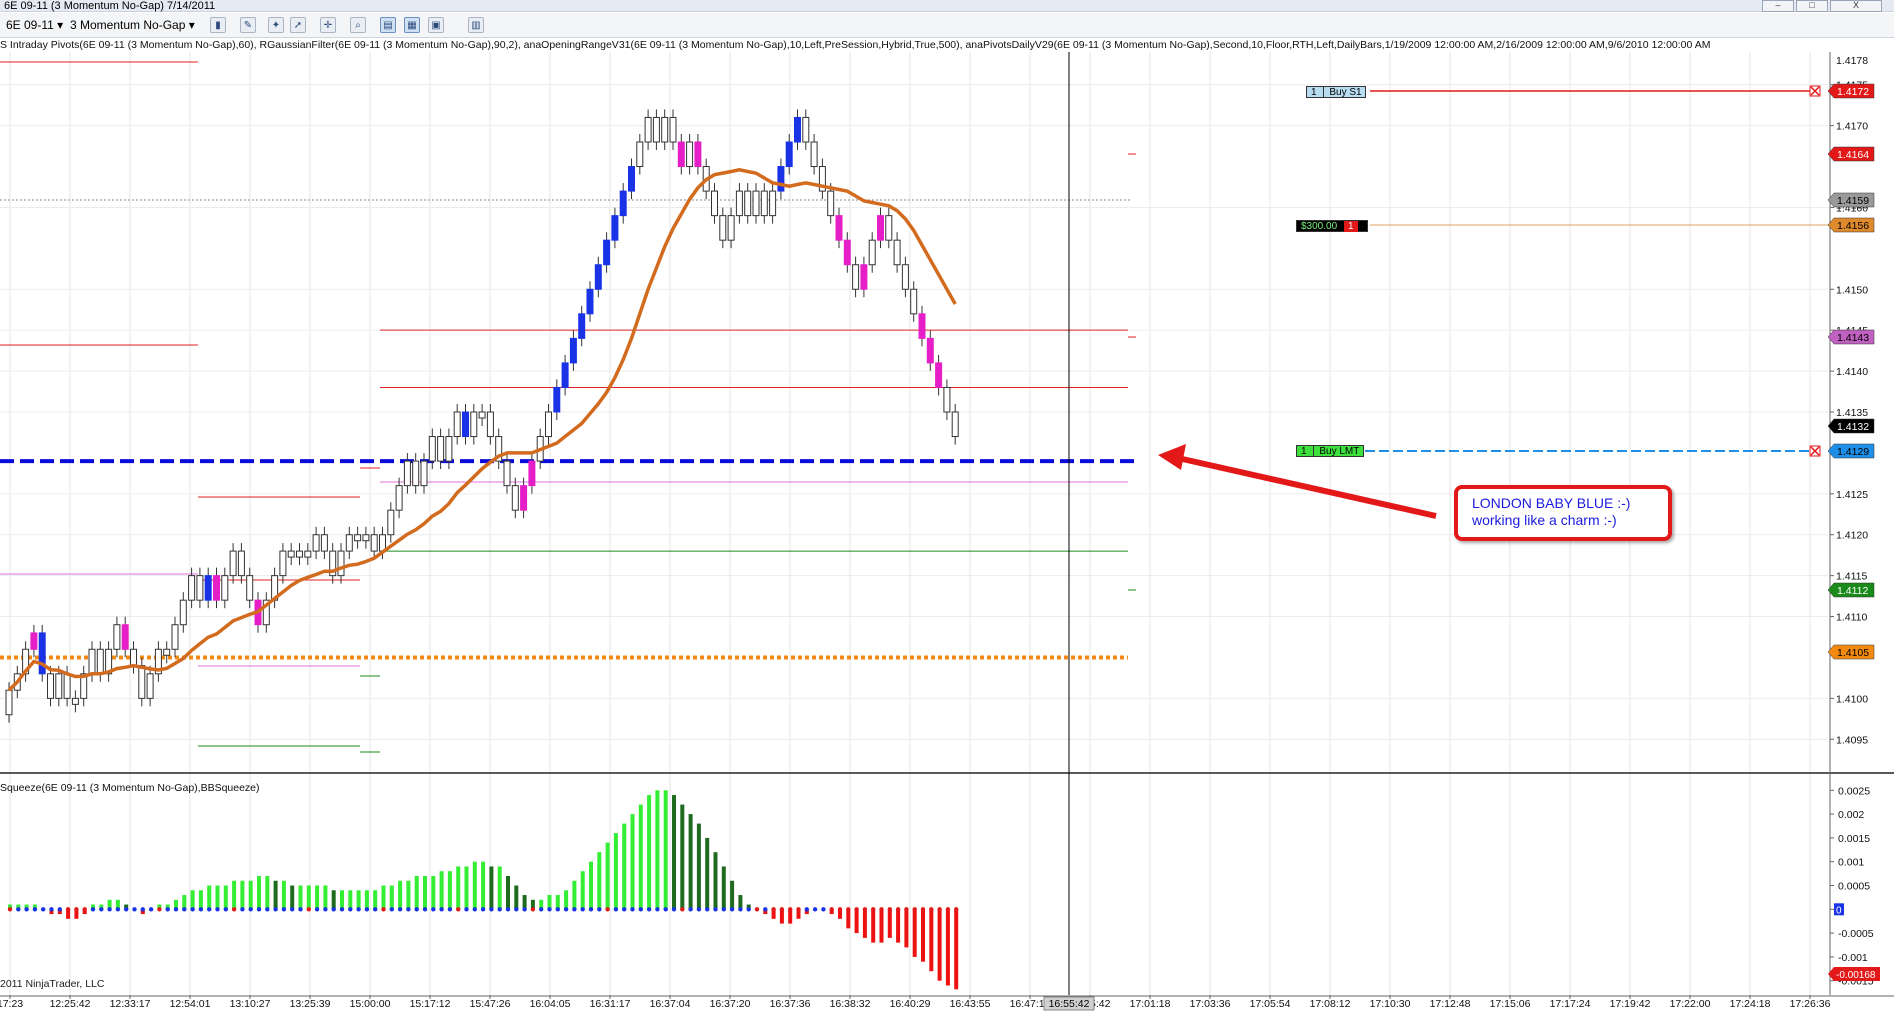  I want to click on price-marker-label: 1.4172, so click(1853, 92).